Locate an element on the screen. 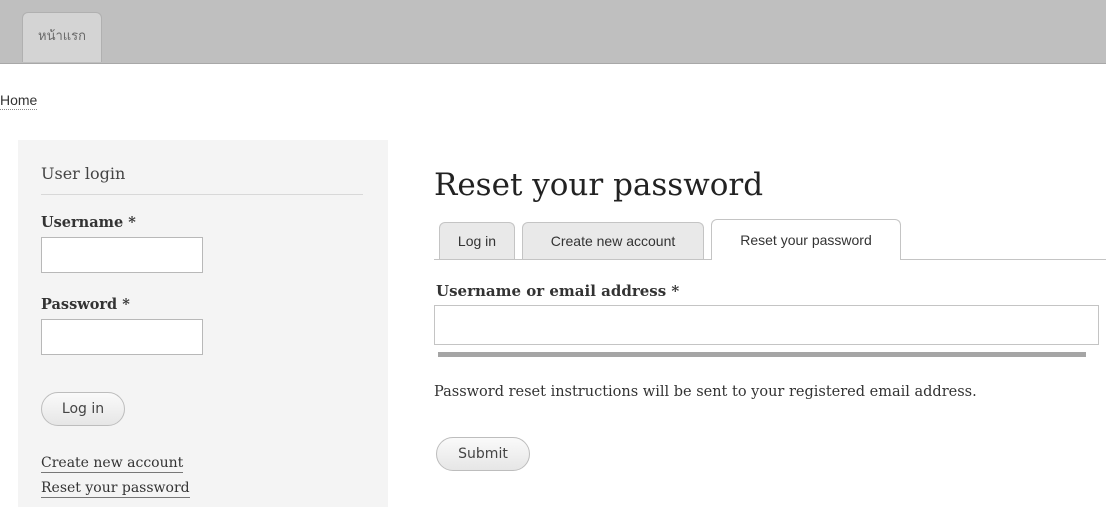 This screenshot has height=507, width=1106. block-title: User login is located at coordinates (83, 173).